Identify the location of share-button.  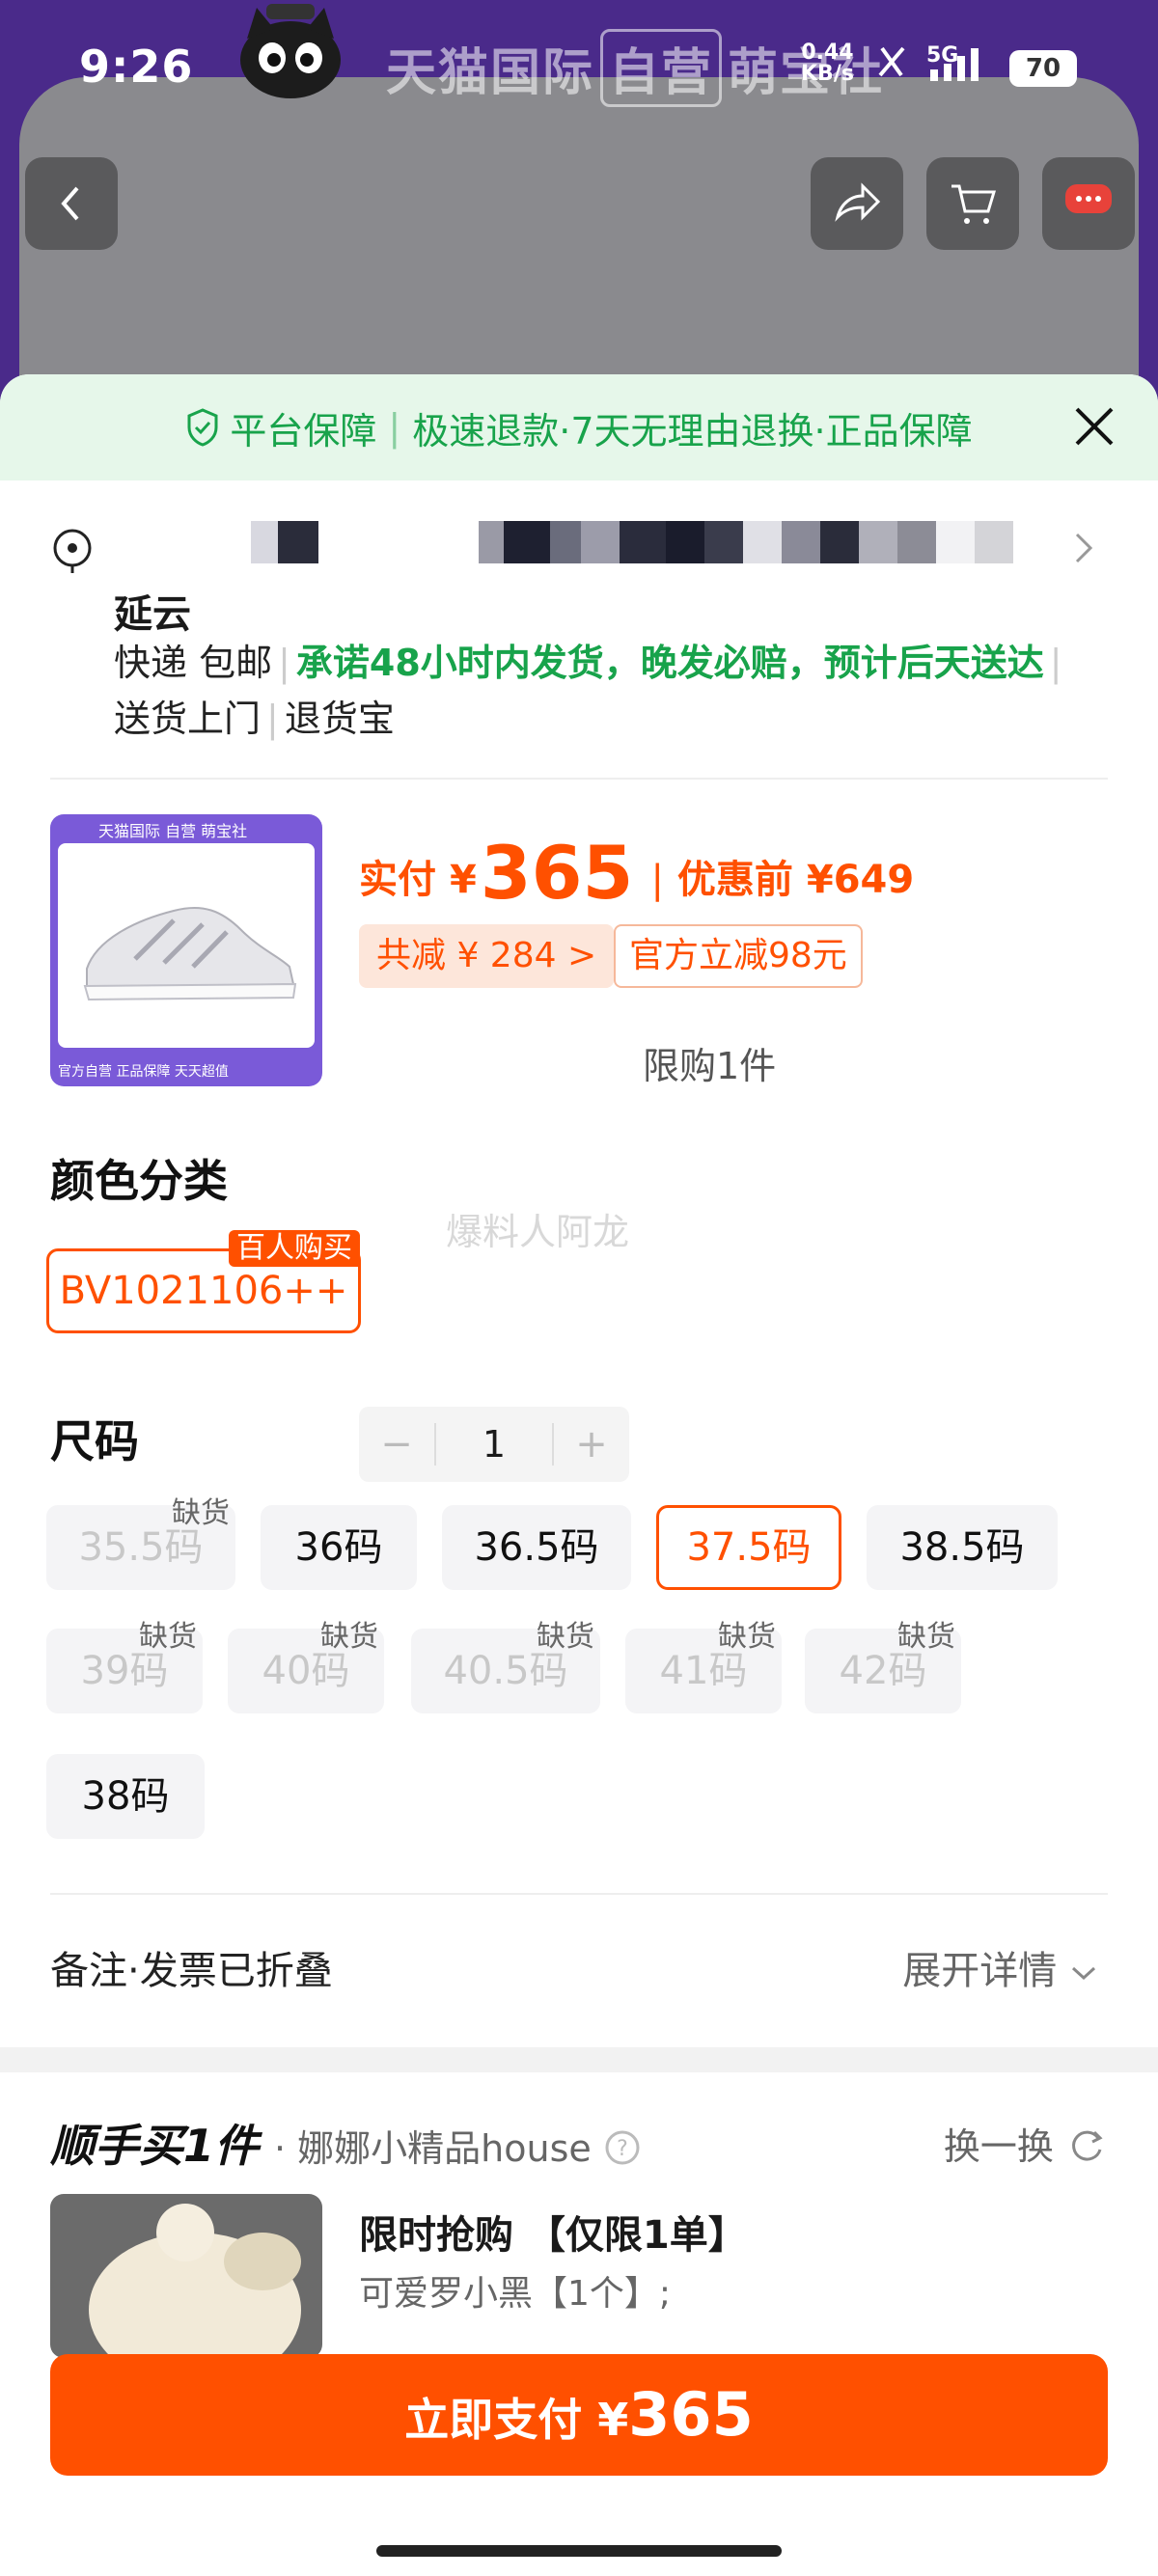
(857, 204).